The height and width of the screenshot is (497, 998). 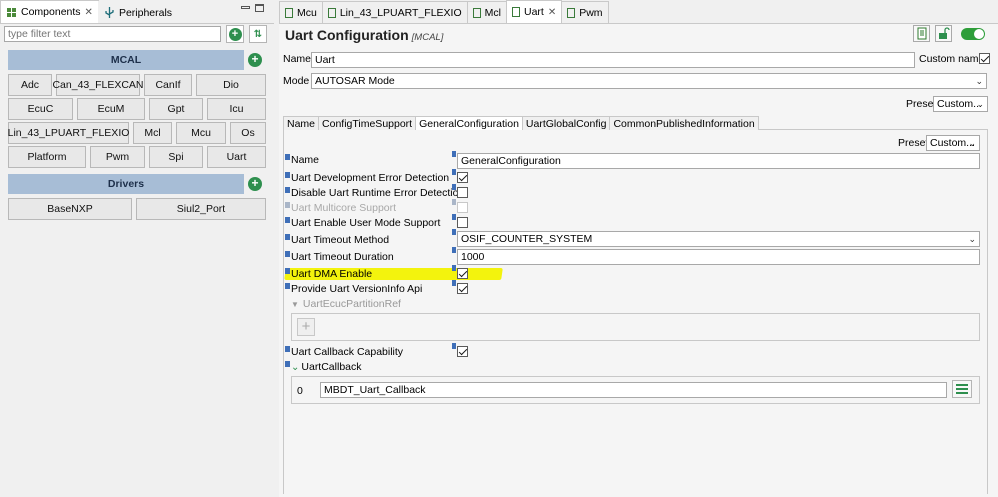 I want to click on subtab-generalconfiguration: GeneralConfiguration, so click(x=469, y=123).